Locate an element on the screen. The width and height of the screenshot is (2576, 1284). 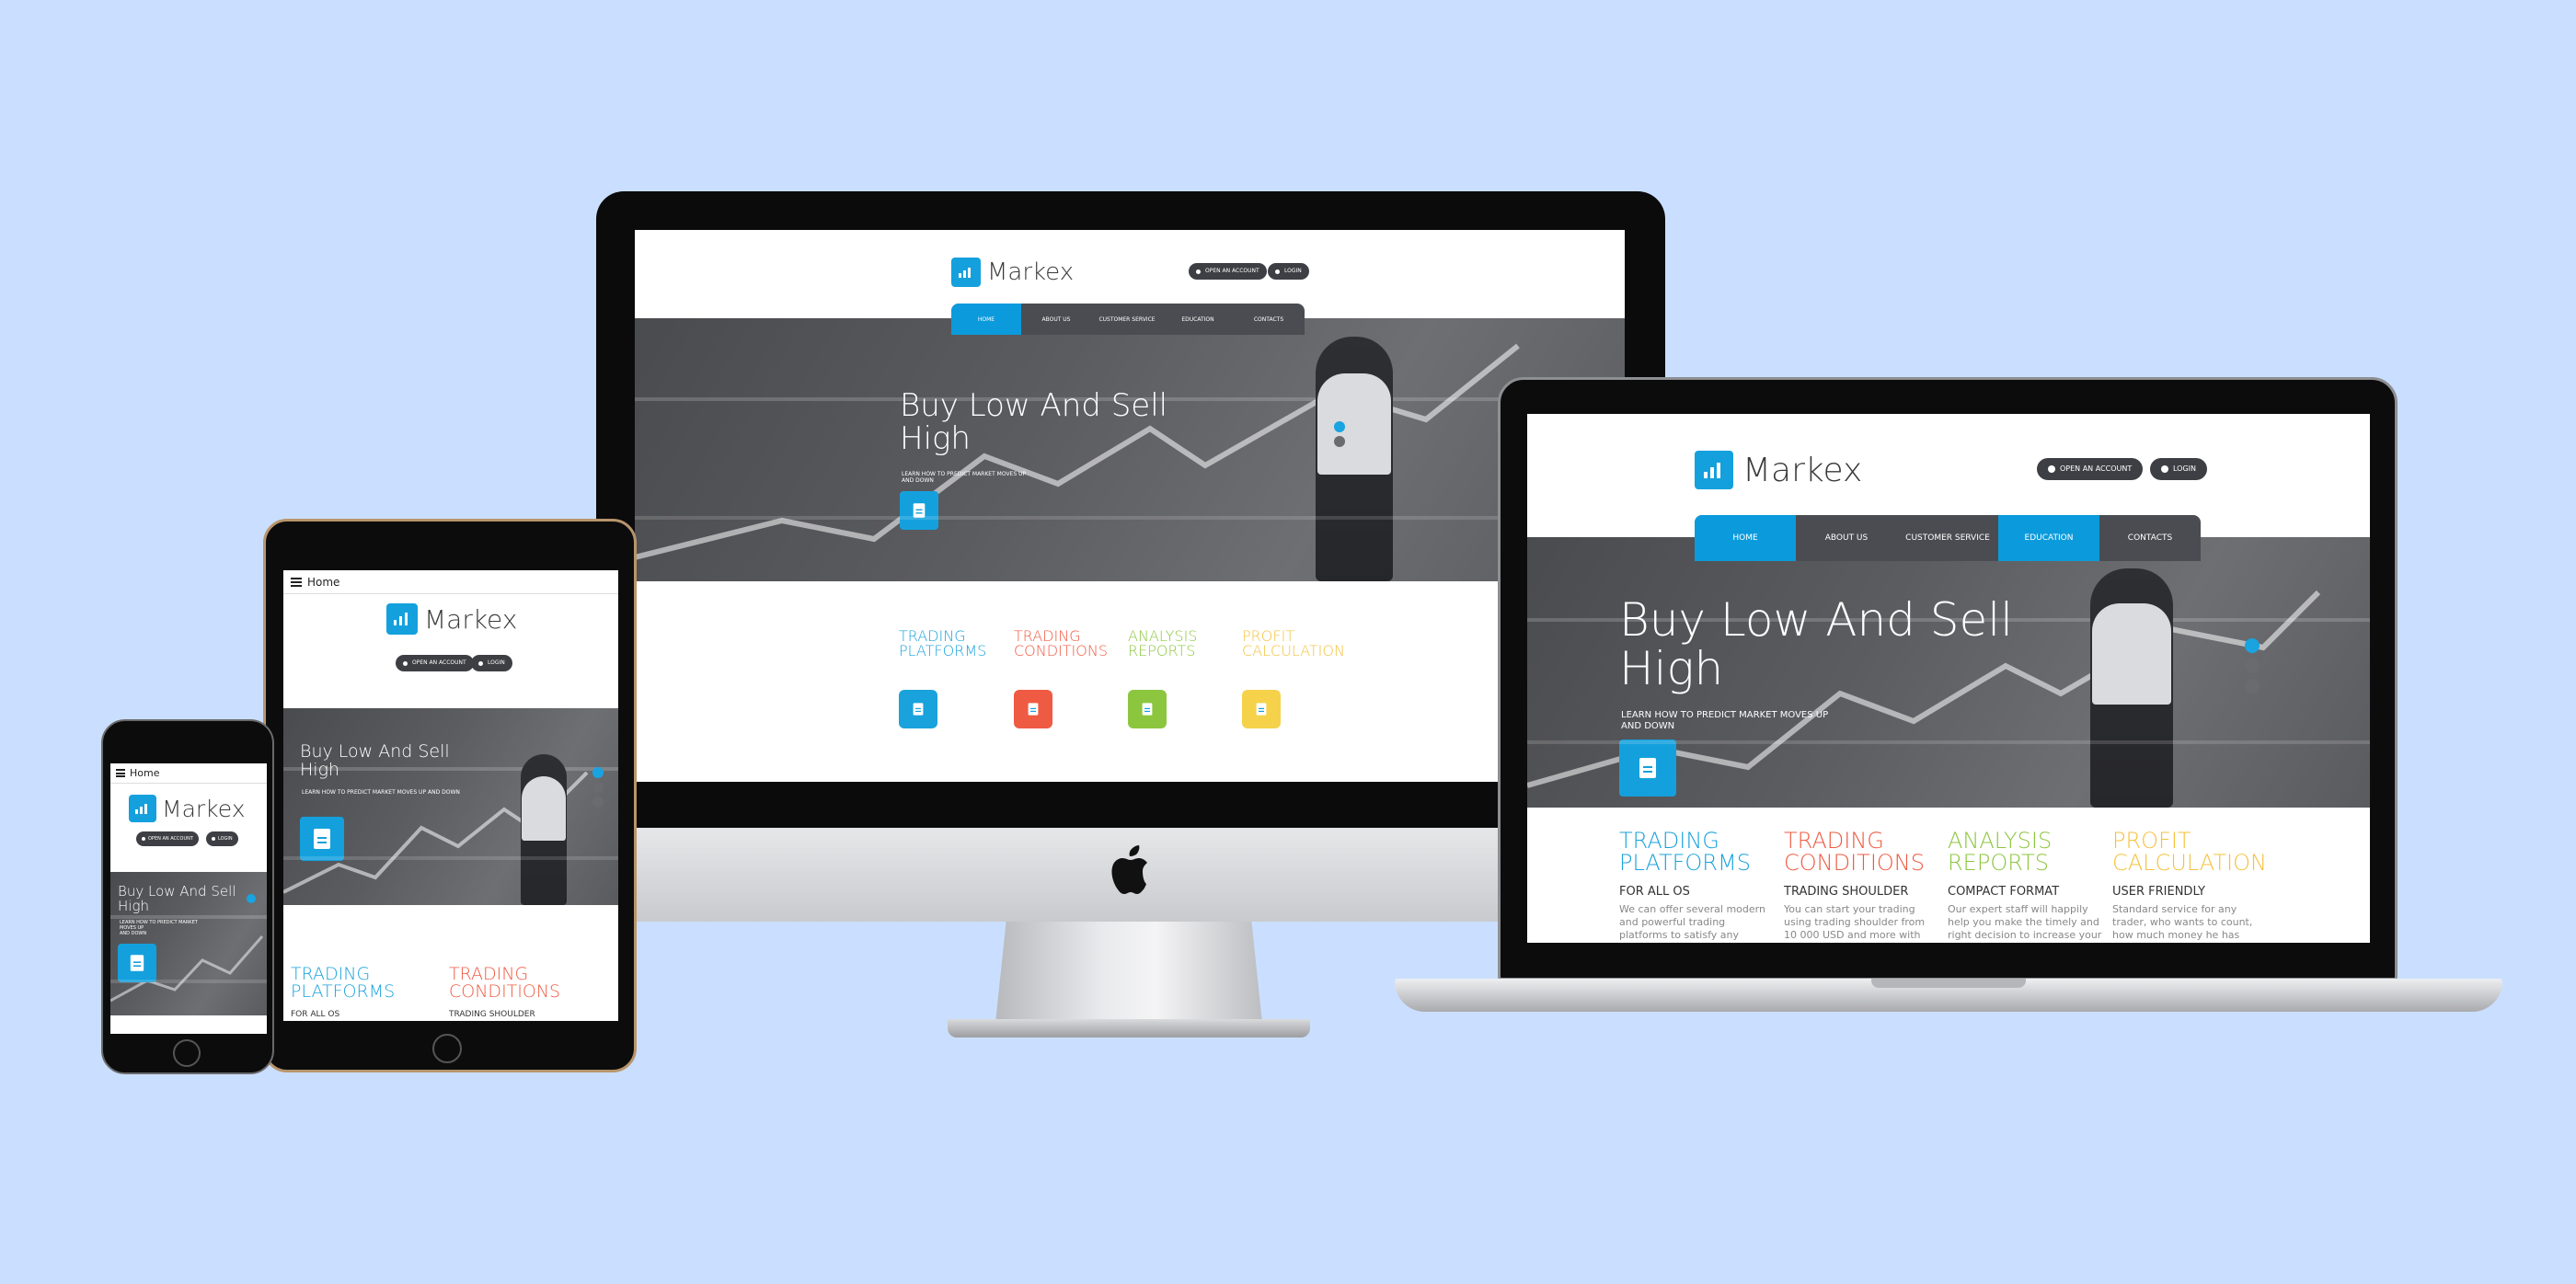
imac-stand is located at coordinates (1128, 973).